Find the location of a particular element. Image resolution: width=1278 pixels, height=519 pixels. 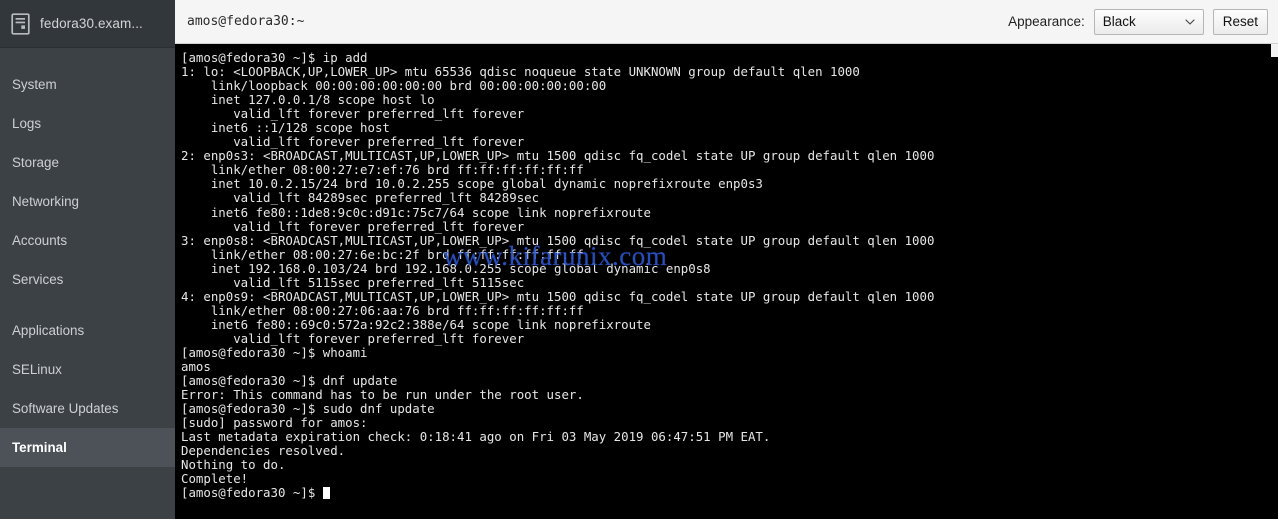

chevron-down-icon is located at coordinates (1190, 21).